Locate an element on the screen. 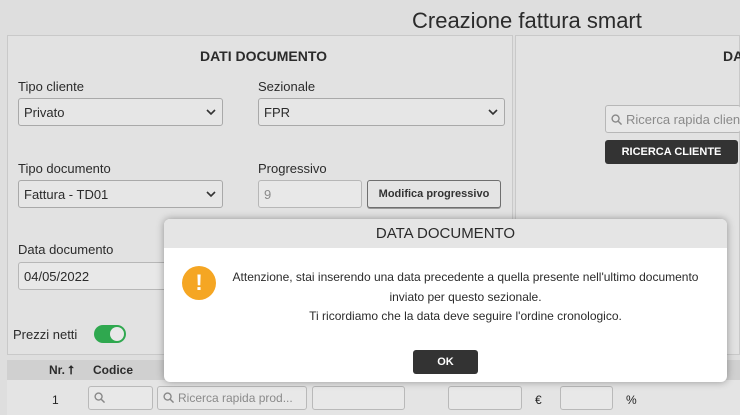  descrizione-input is located at coordinates (358, 398).